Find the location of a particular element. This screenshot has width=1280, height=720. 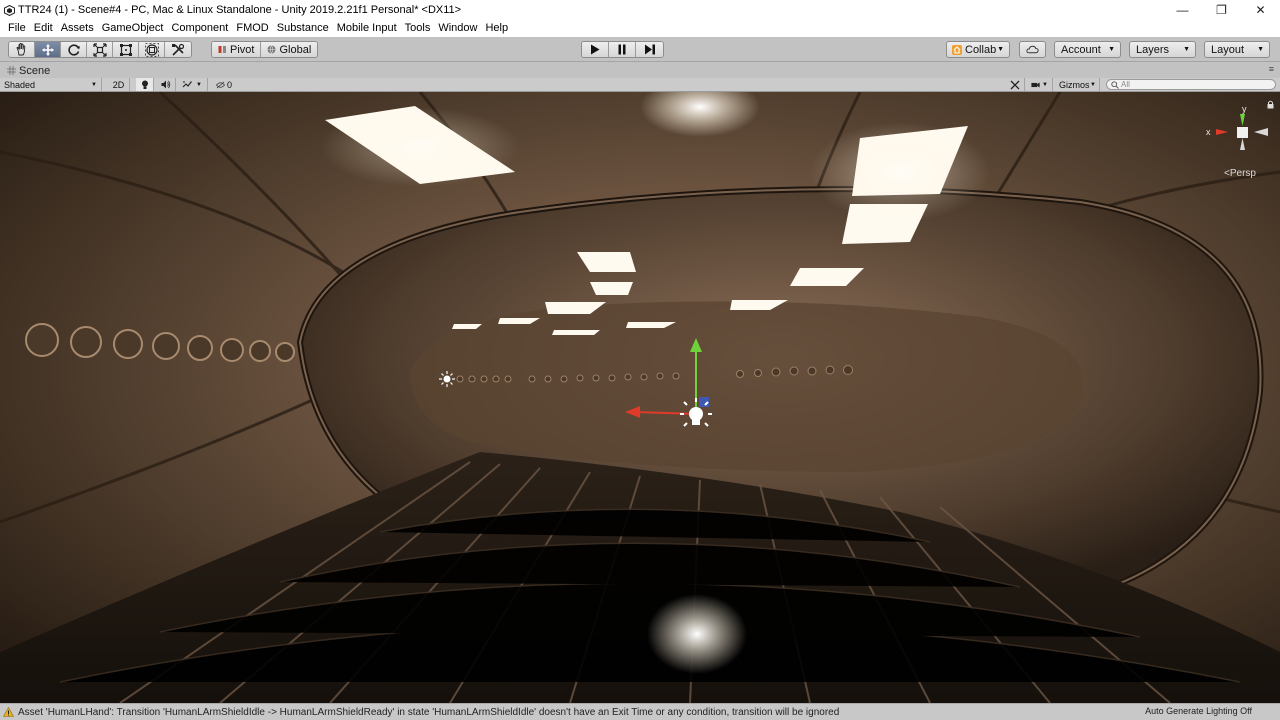

layout-dropdown: Layout ▼ is located at coordinates (1237, 49).